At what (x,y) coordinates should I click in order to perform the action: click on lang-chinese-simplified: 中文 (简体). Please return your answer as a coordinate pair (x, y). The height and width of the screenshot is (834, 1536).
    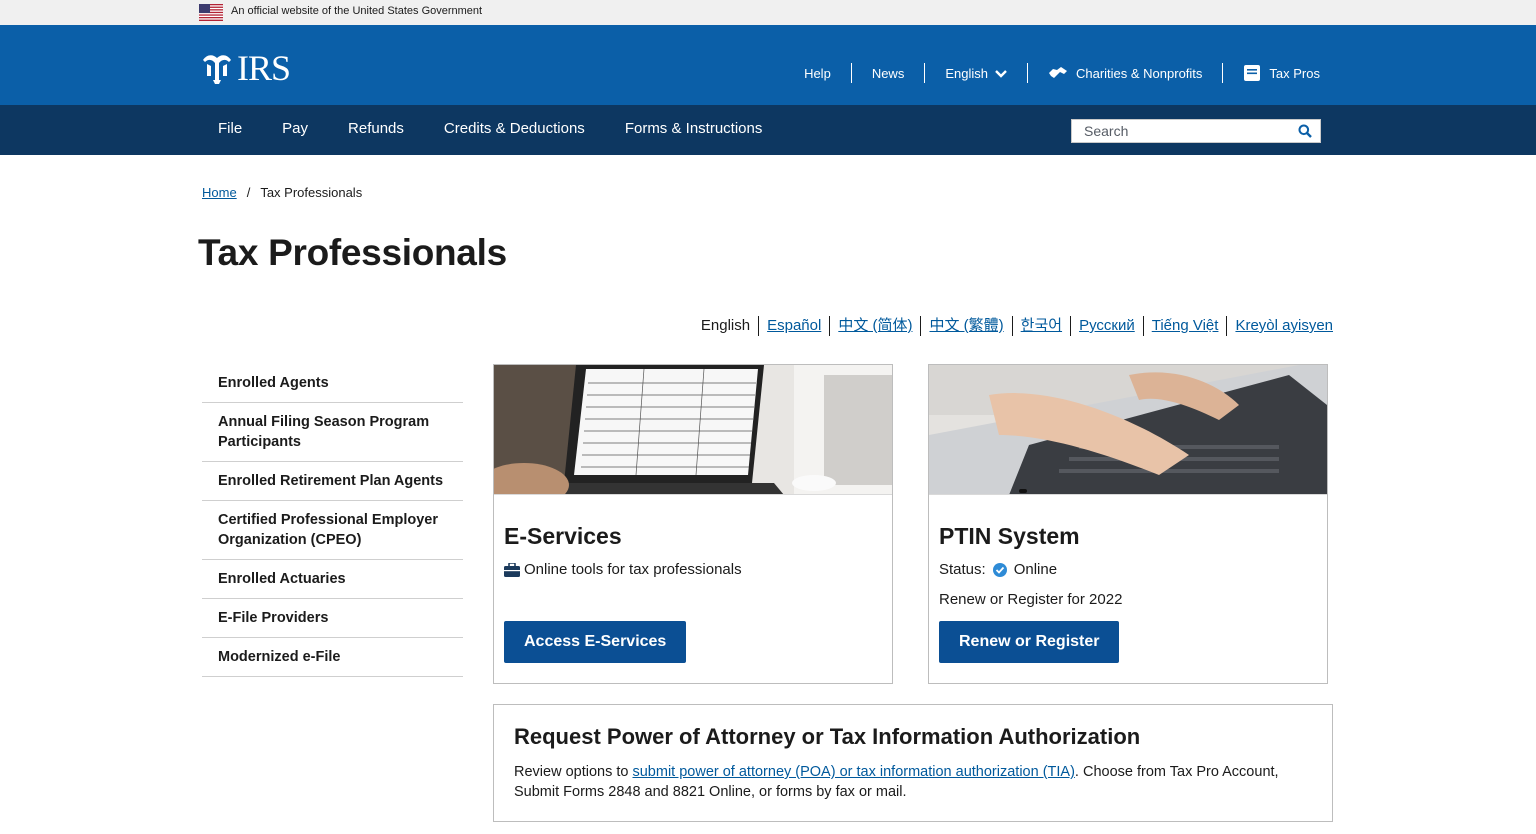
    Looking at the image, I should click on (874, 326).